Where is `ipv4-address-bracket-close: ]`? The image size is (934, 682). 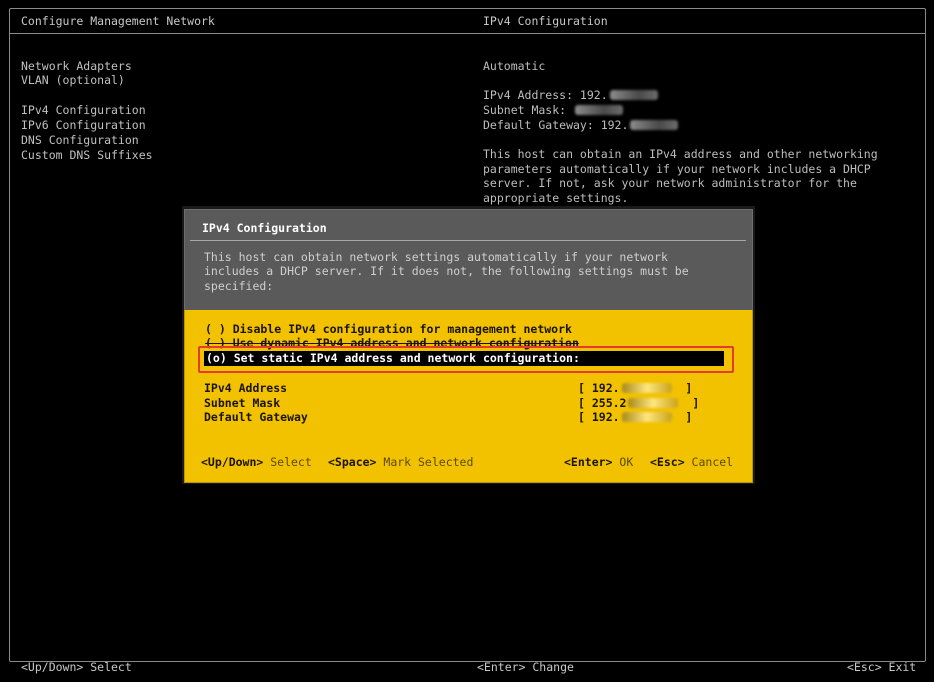
ipv4-address-bracket-close: ] is located at coordinates (682, 388).